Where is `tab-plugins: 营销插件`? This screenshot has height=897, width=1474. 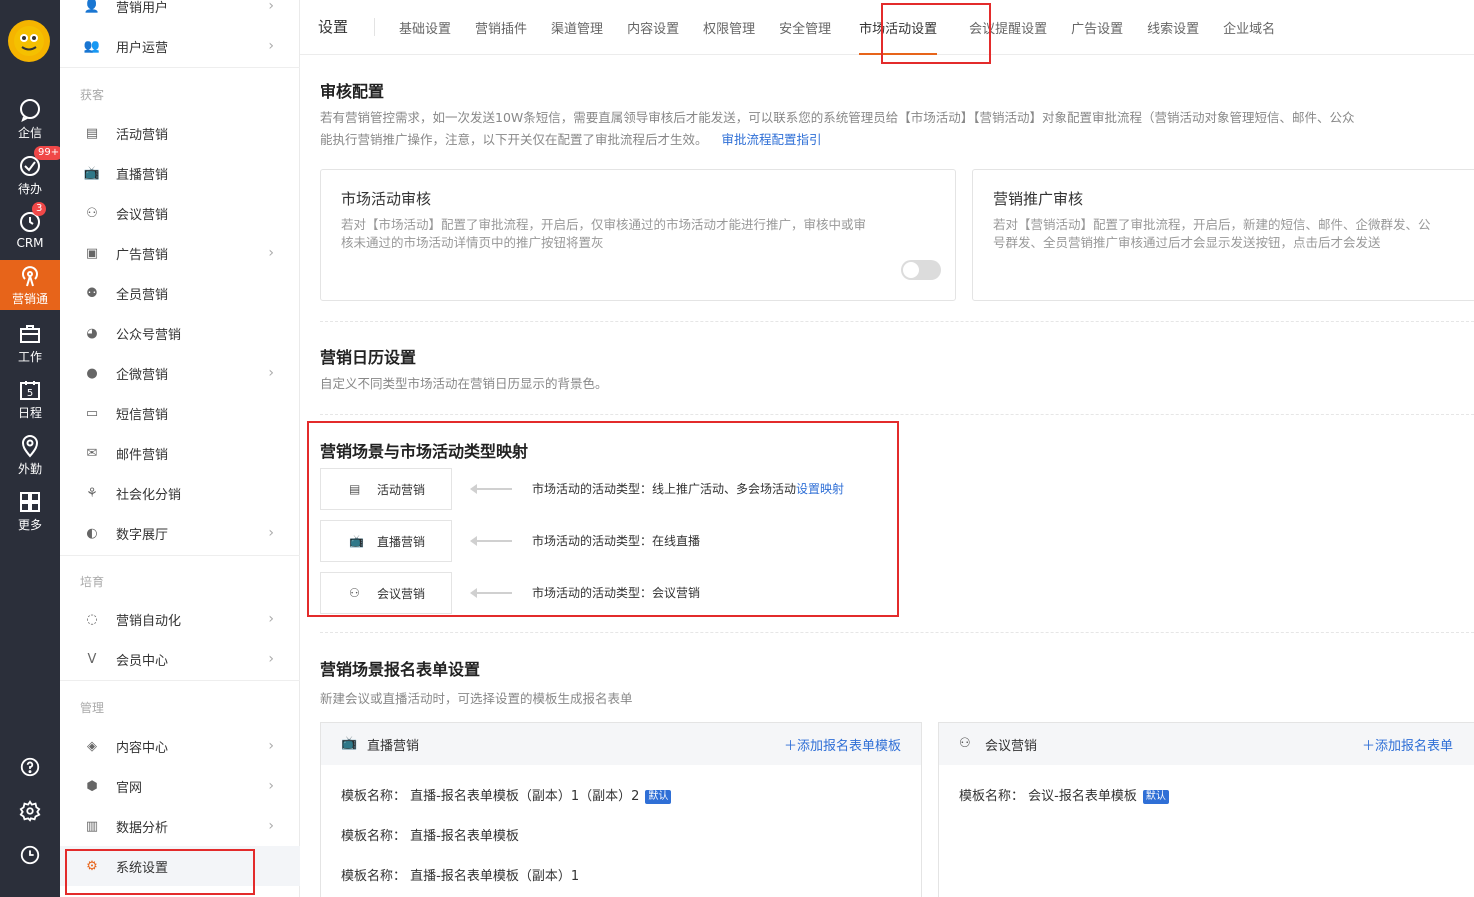 tab-plugins: 营销插件 is located at coordinates (501, 27).